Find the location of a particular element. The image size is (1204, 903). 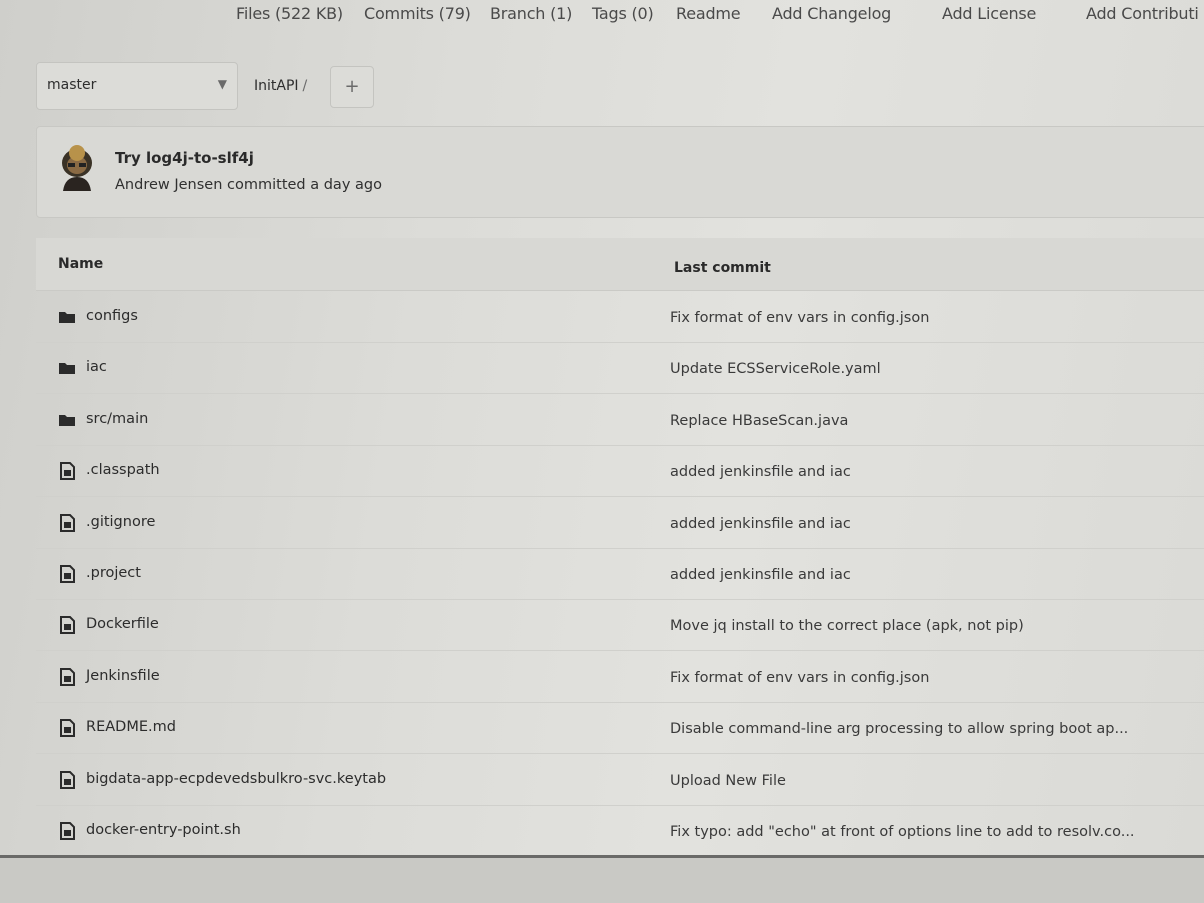

plus-icon: + is located at coordinates (352, 86).